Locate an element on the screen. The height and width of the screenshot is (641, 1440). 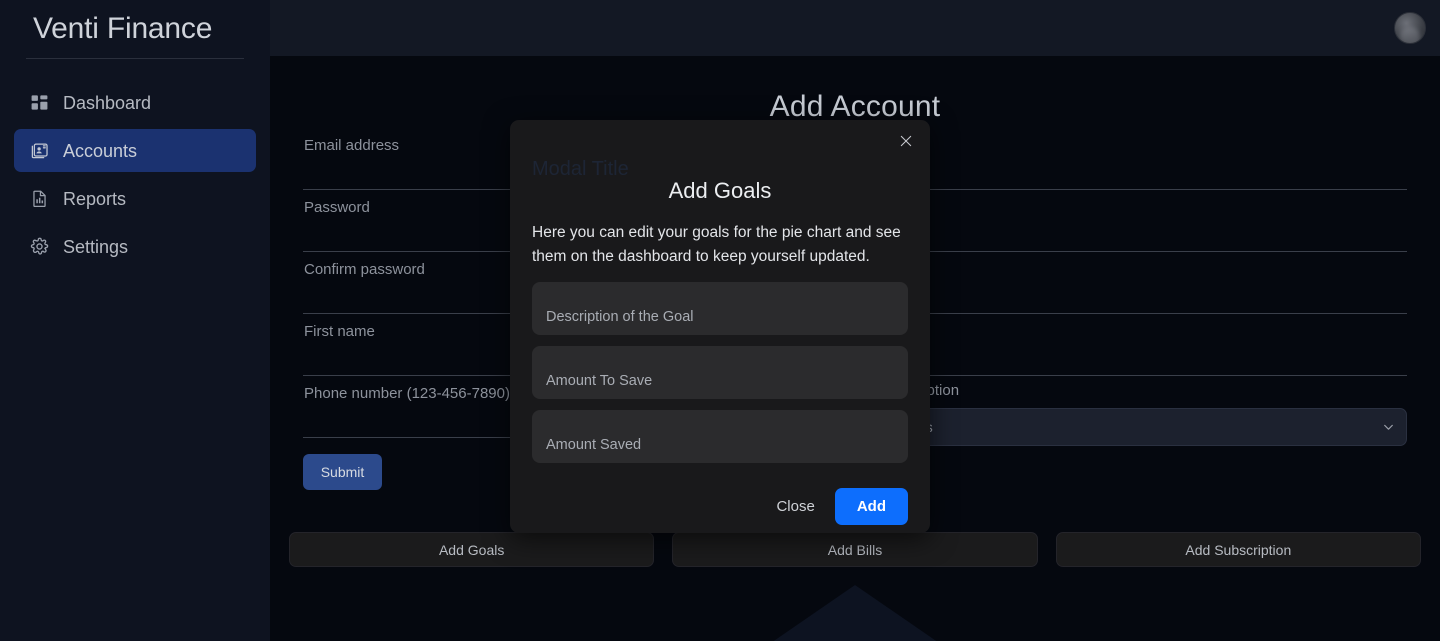
file-chart-icon is located at coordinates (39, 198).